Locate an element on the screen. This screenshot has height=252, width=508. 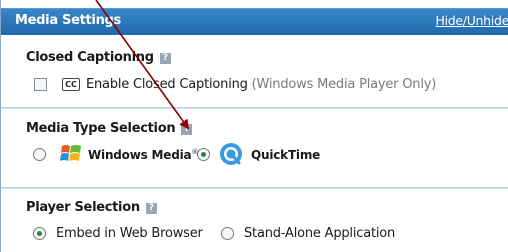
media-type-title-text: Media Type Selection is located at coordinates (101, 128).